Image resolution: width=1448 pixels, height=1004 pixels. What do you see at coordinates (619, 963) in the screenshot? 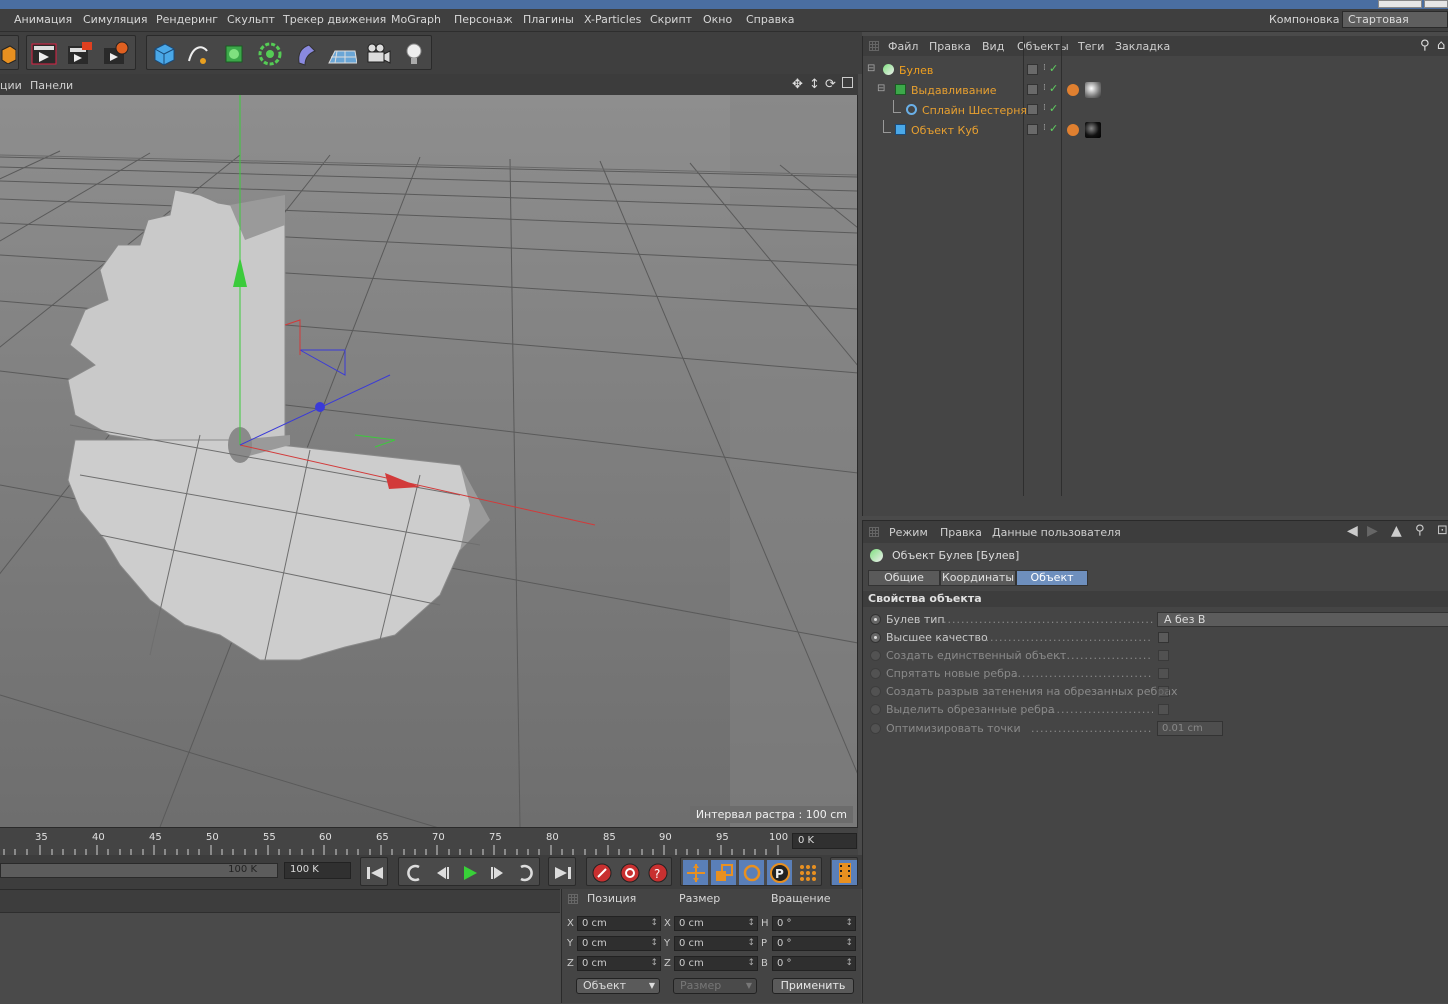
I see `position-z-field: 0 cm` at bounding box center [619, 963].